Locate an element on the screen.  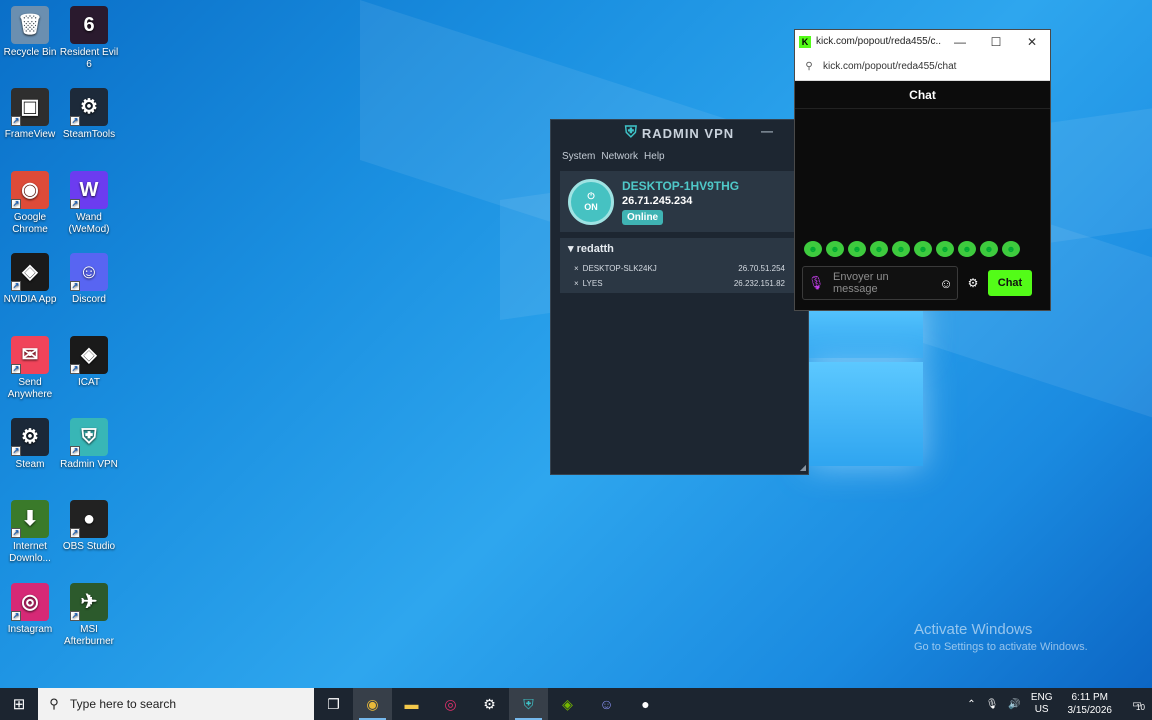
msi-afterburner-icon: ✈ ↗ is located at coordinates (89, 601).